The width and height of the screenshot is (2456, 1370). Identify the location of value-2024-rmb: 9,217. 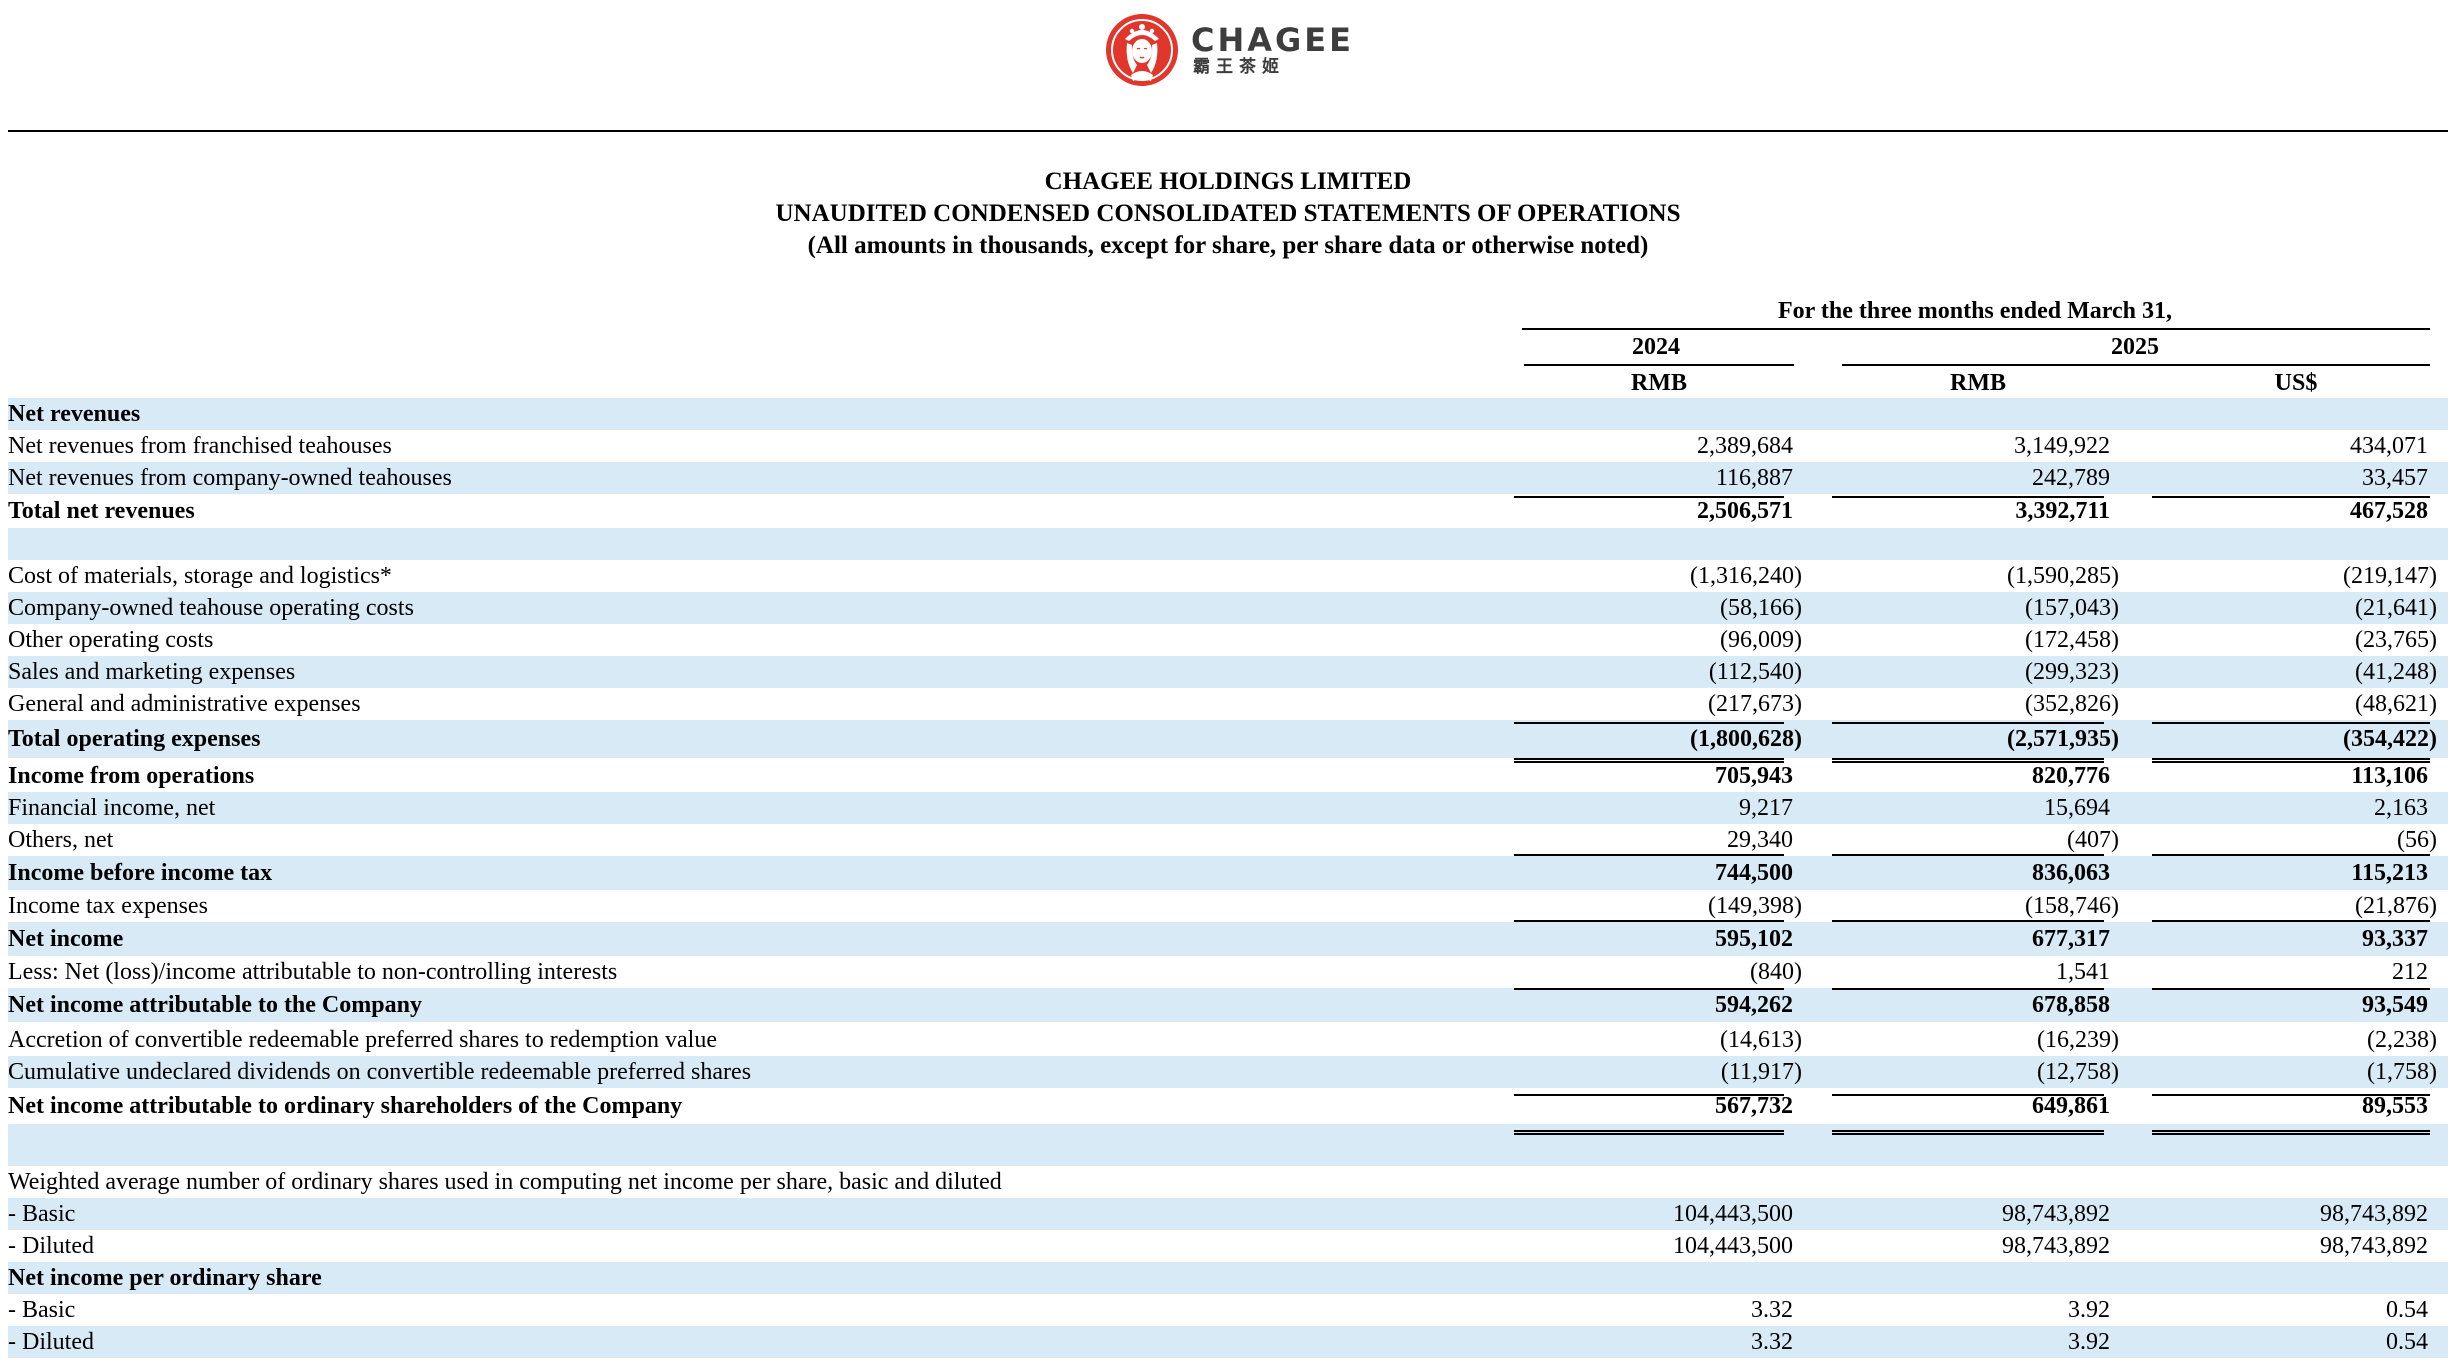
(1766, 808).